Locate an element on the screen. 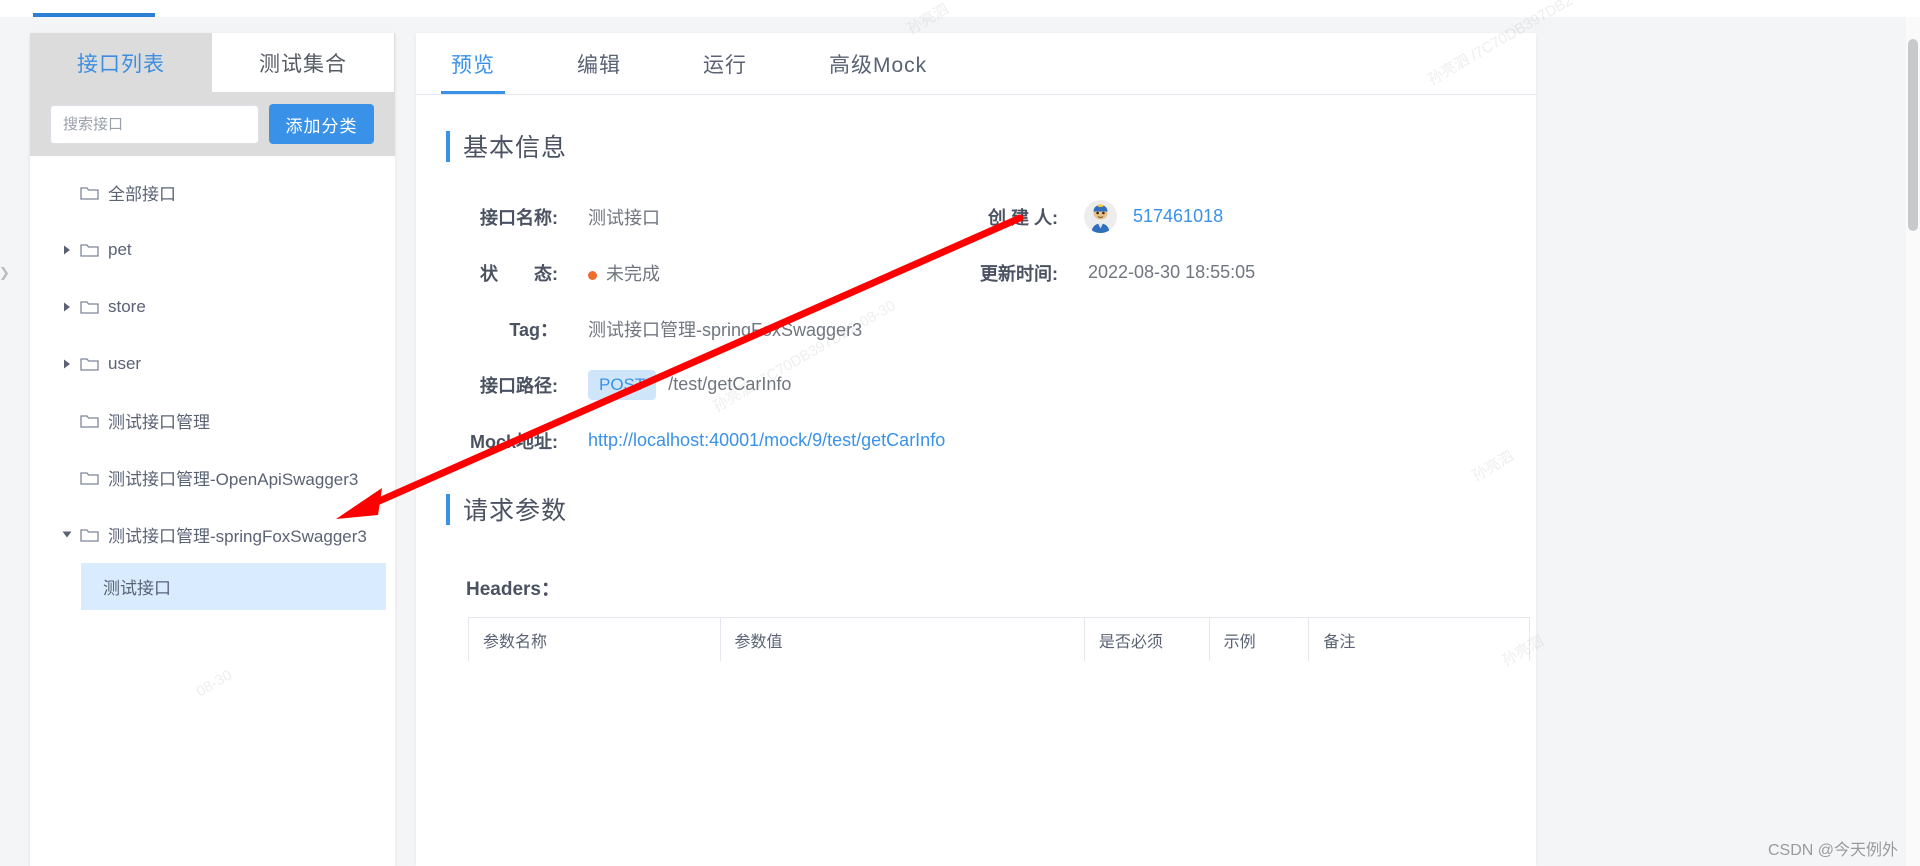 This screenshot has width=1920, height=866. tab-interface-list: 接口列表 is located at coordinates (121, 62).